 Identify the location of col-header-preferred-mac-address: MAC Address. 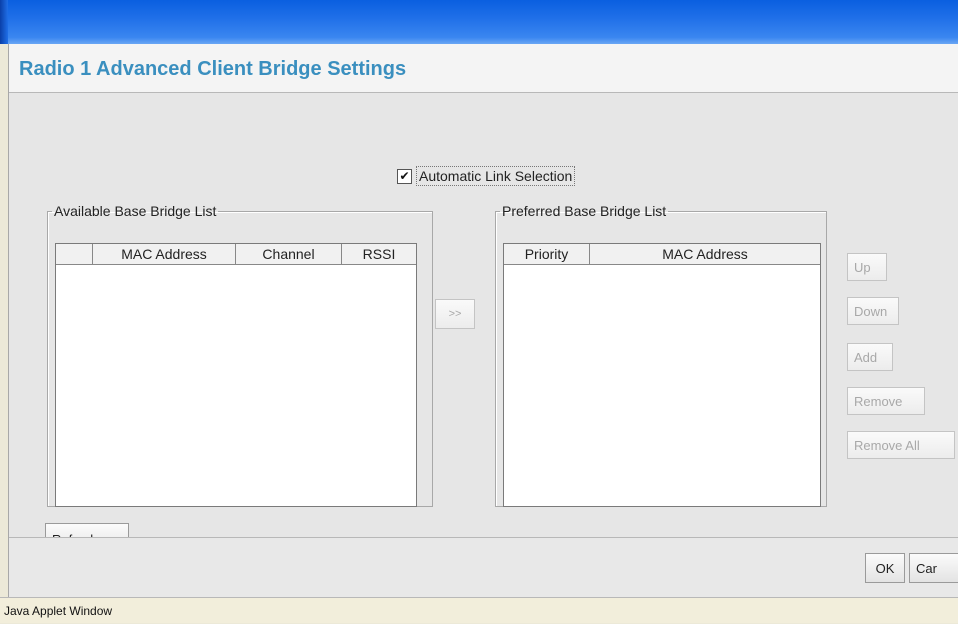
(705, 254).